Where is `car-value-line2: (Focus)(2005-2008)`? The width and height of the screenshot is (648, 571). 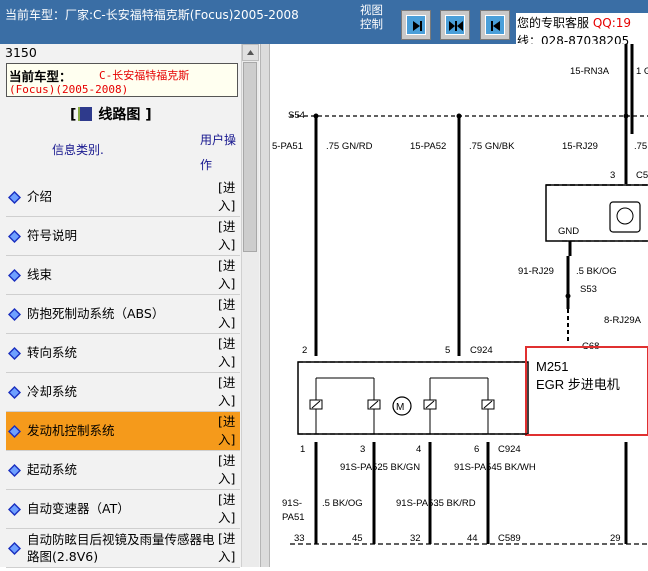 car-value-line2: (Focus)(2005-2008) is located at coordinates (69, 89).